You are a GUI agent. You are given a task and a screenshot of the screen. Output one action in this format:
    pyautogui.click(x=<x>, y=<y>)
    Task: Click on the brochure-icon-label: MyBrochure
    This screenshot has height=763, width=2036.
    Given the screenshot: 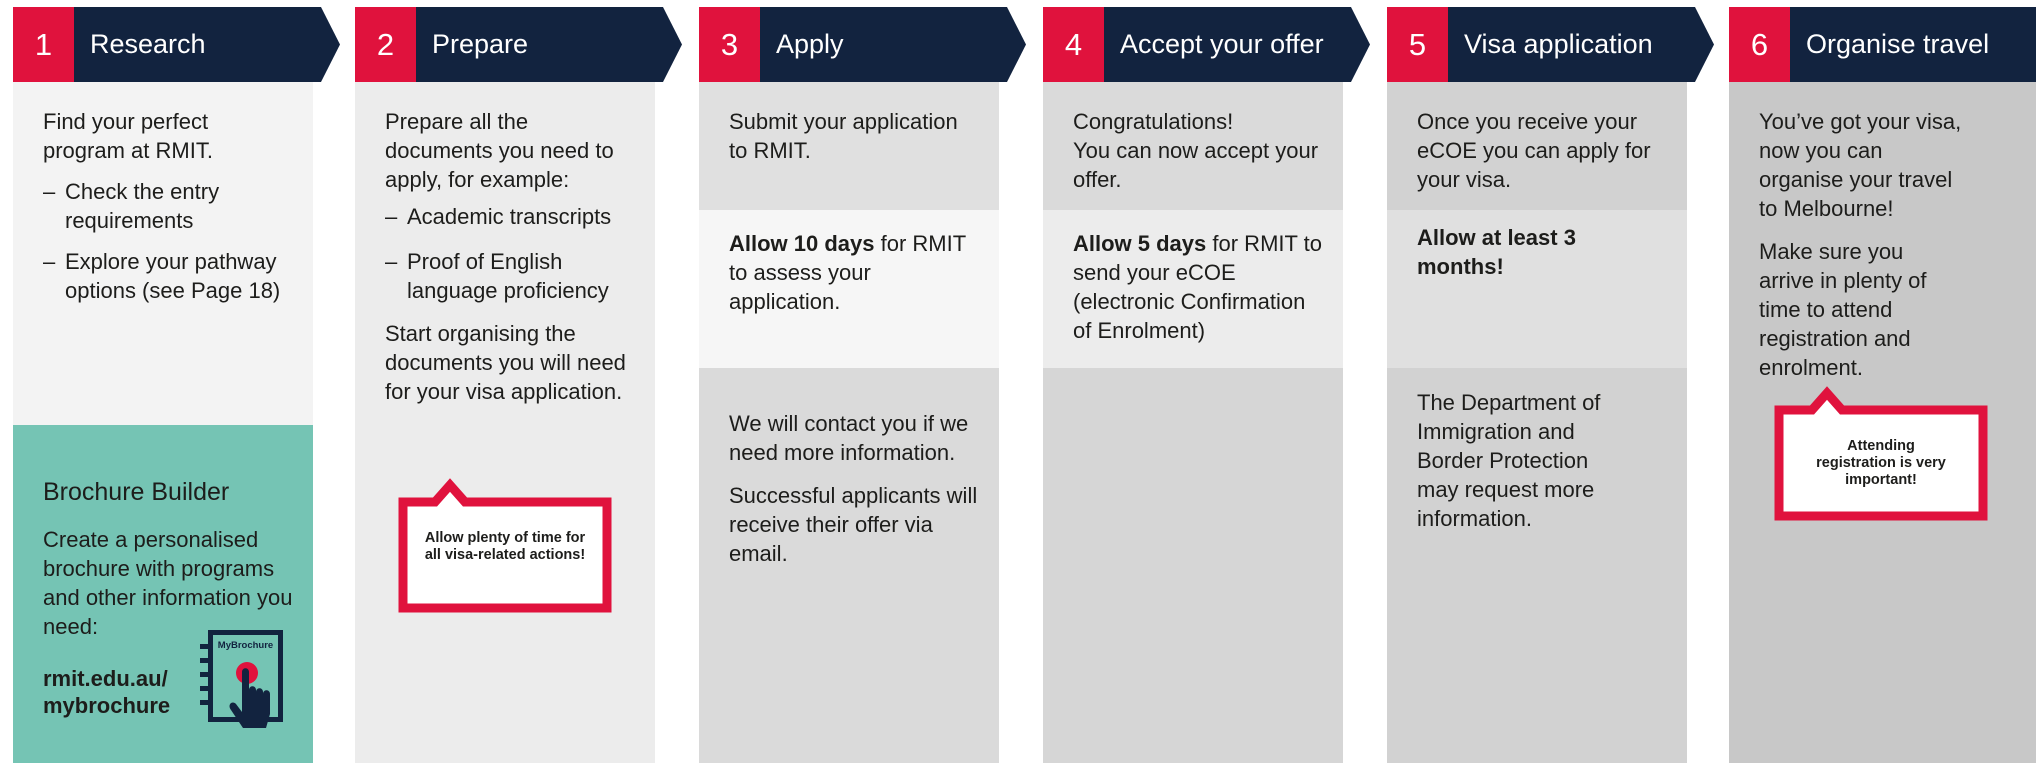 What is the action you would take?
    pyautogui.click(x=245, y=645)
    